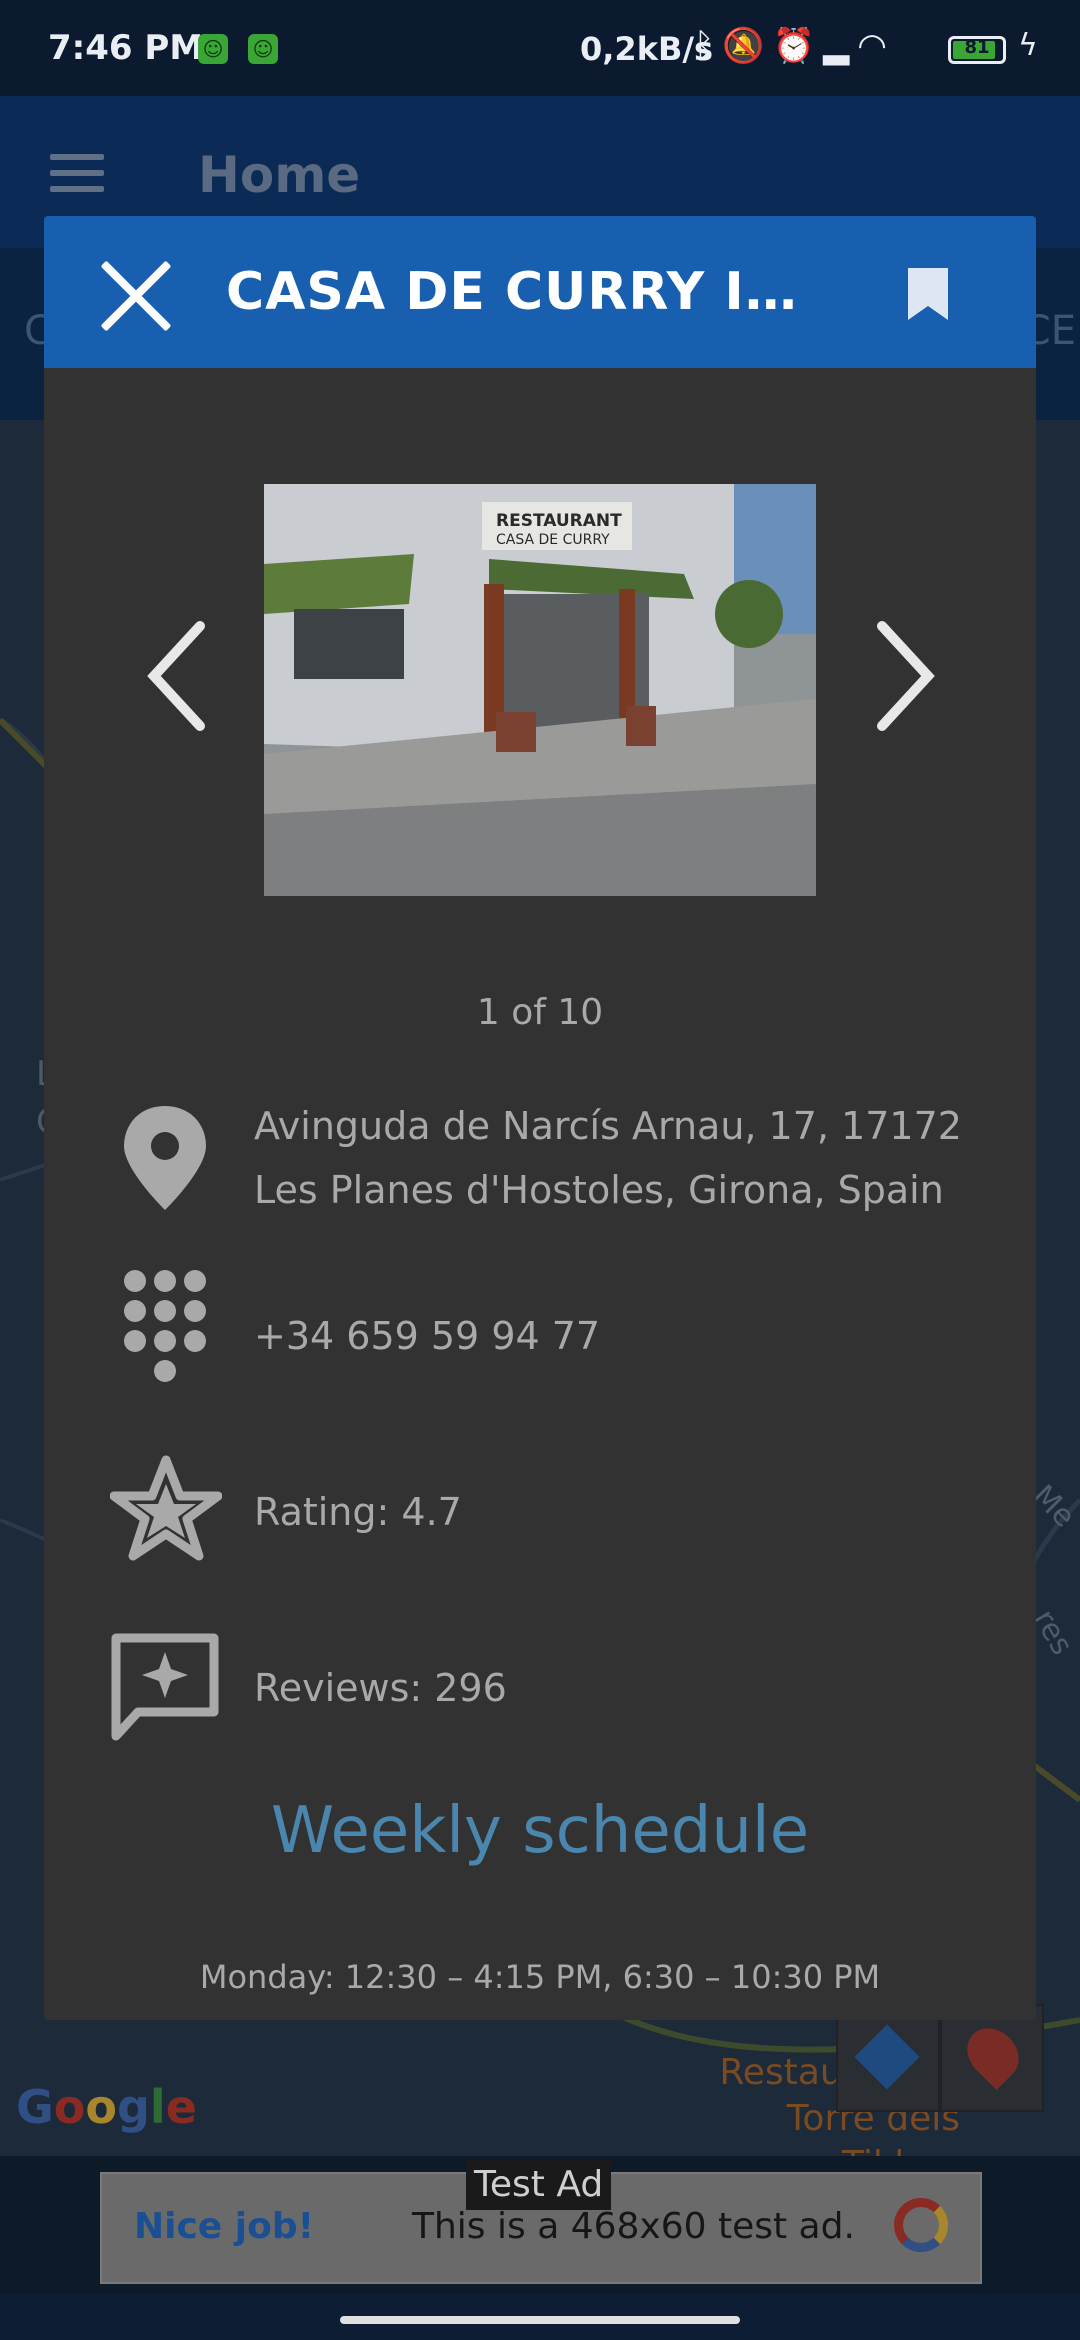 This screenshot has height=2340, width=1080. Describe the element at coordinates (224, 2226) in the screenshot. I see `ad-headline: Nice job!` at that location.